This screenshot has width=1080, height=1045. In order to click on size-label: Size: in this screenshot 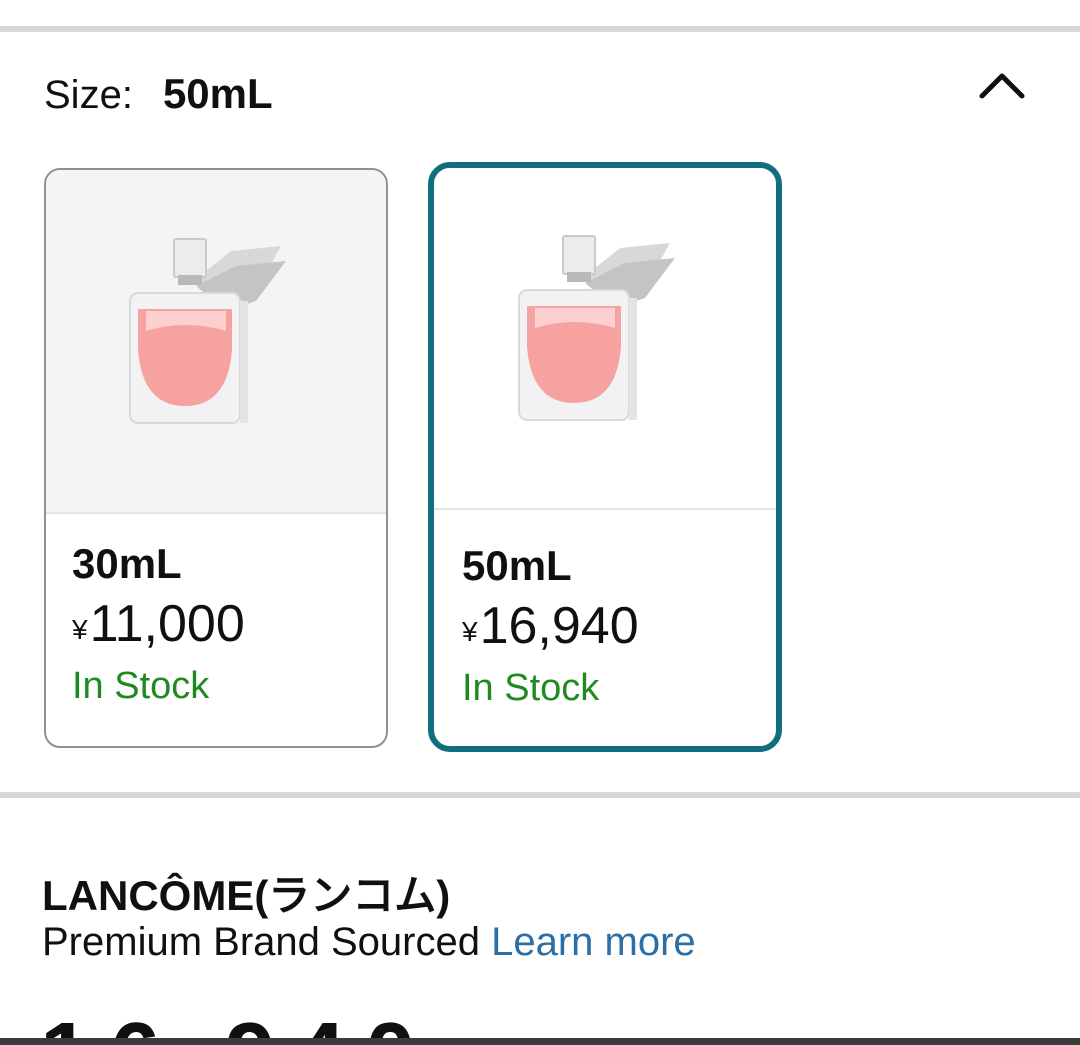, I will do `click(88, 95)`.